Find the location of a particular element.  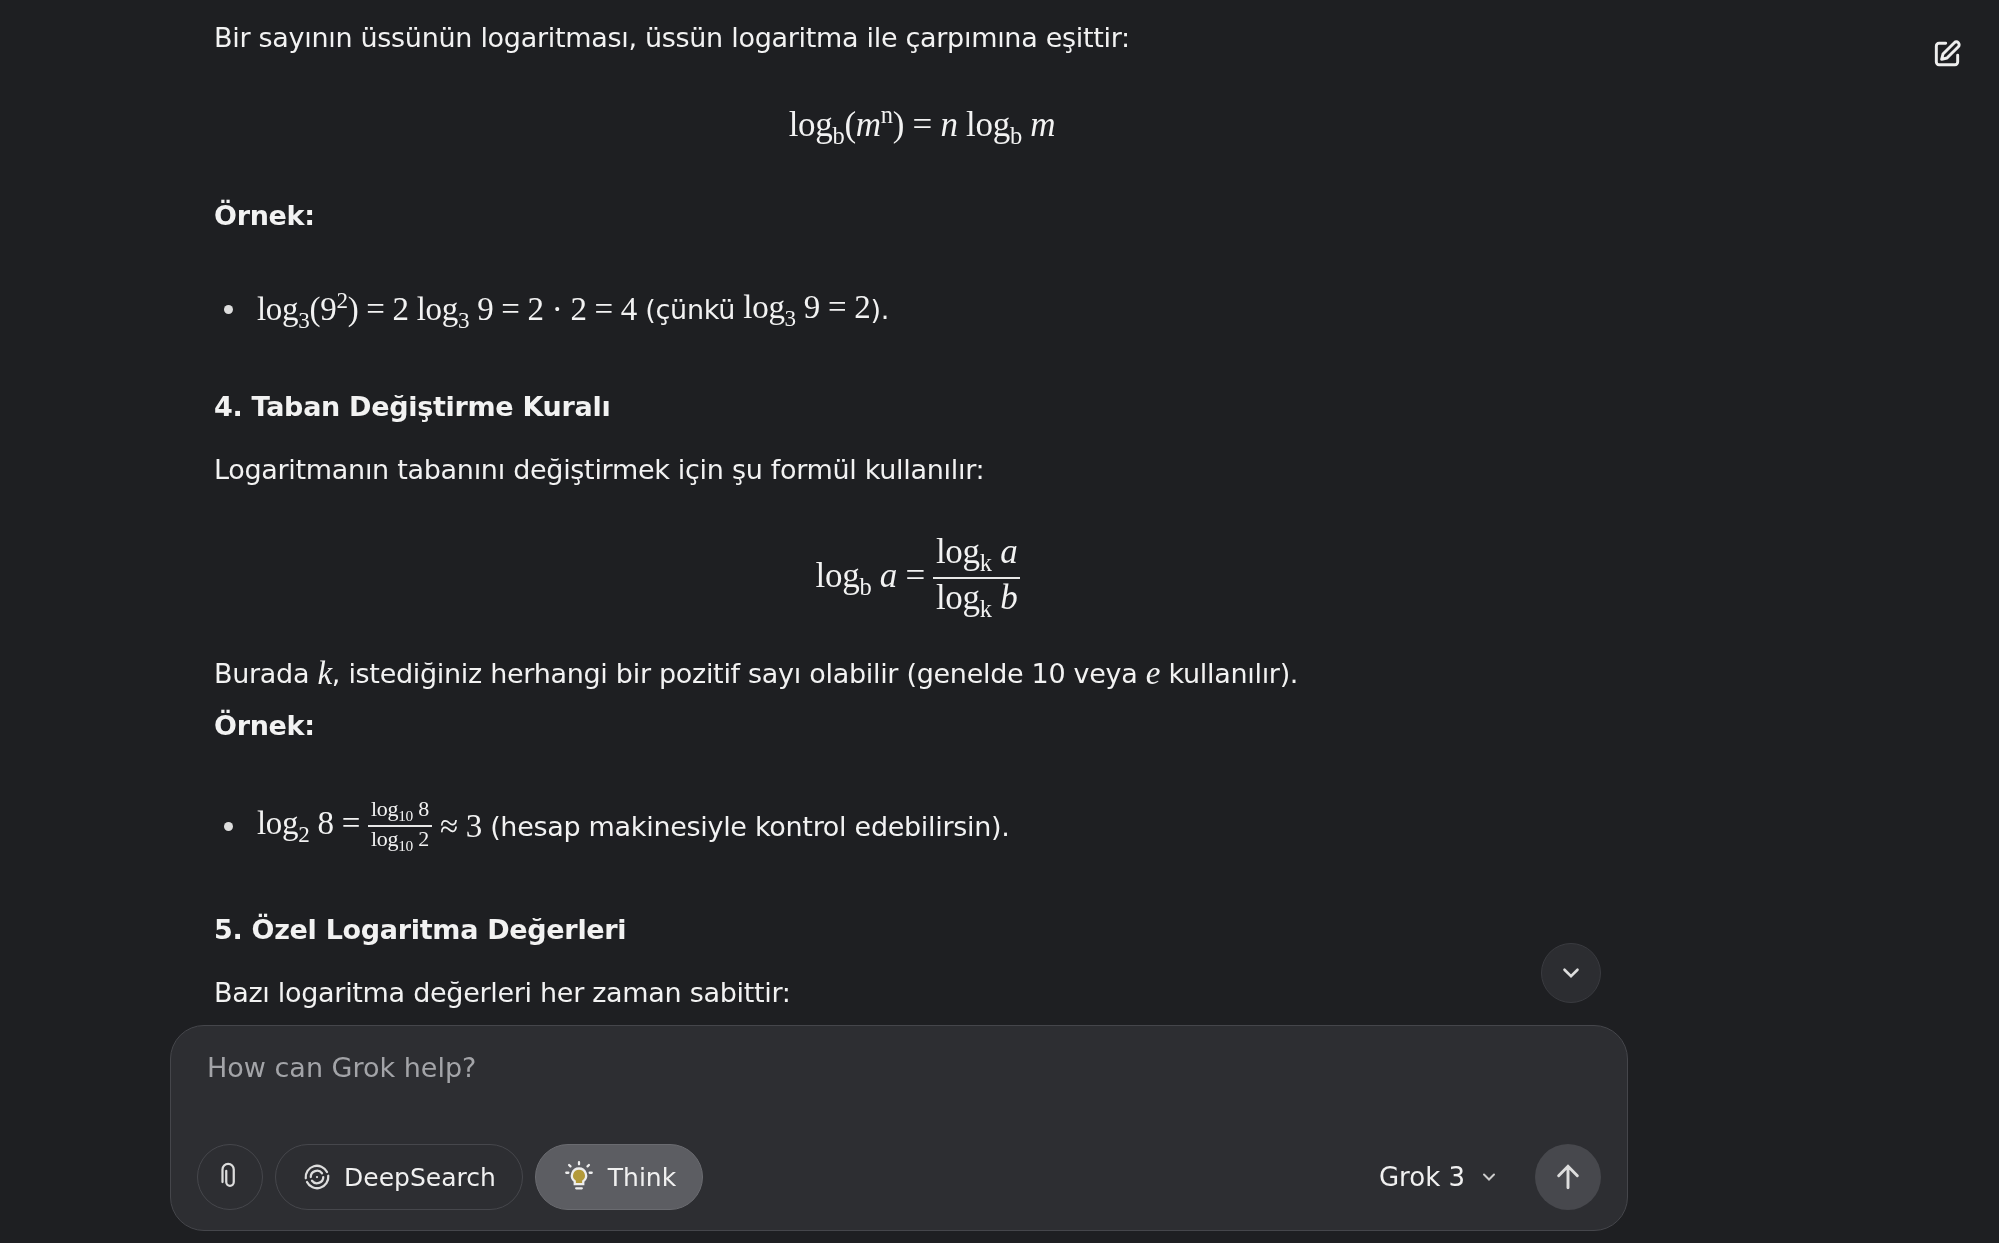

fraction-numerator: log$_{10}$ 8 is located at coordinates (399, 811).